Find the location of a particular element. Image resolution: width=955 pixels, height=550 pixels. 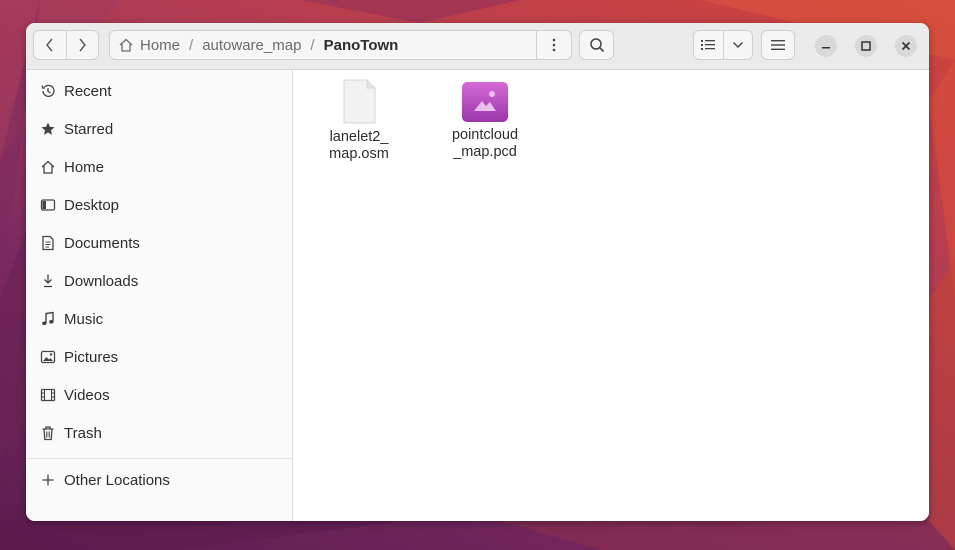

clock-icon is located at coordinates (48, 91).